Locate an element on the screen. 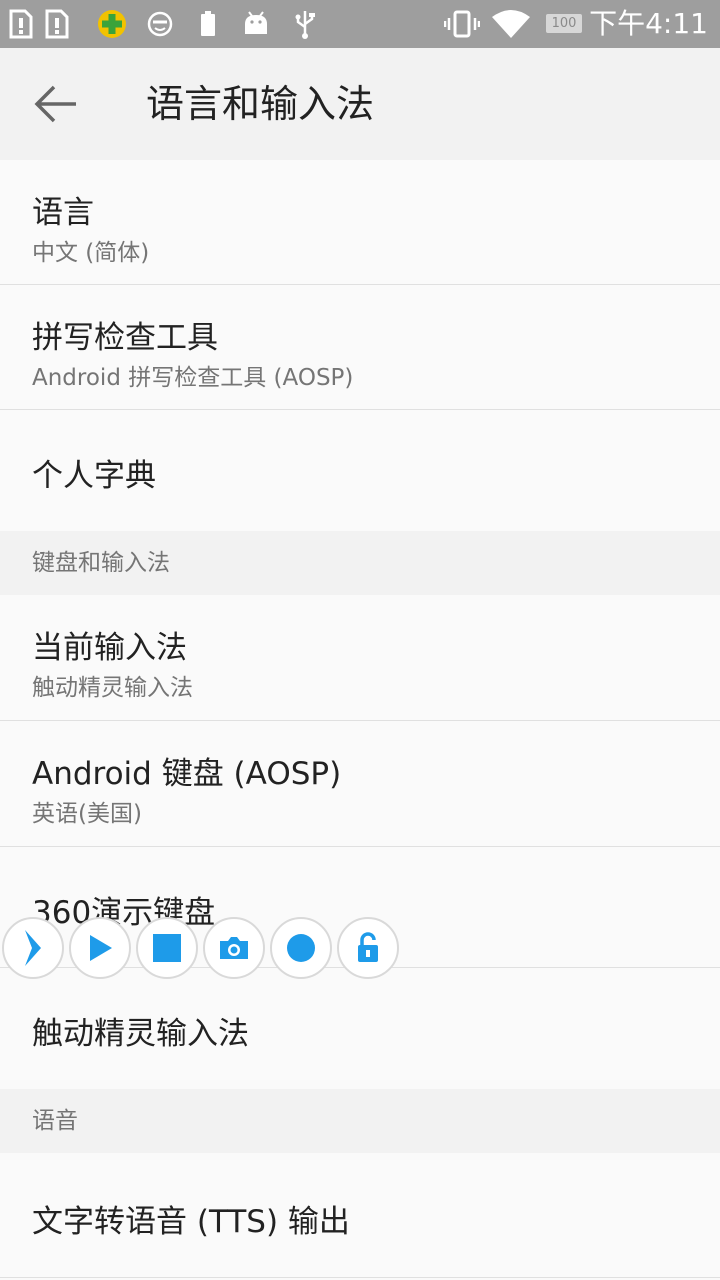  back-arrow-icon is located at coordinates (55, 104).